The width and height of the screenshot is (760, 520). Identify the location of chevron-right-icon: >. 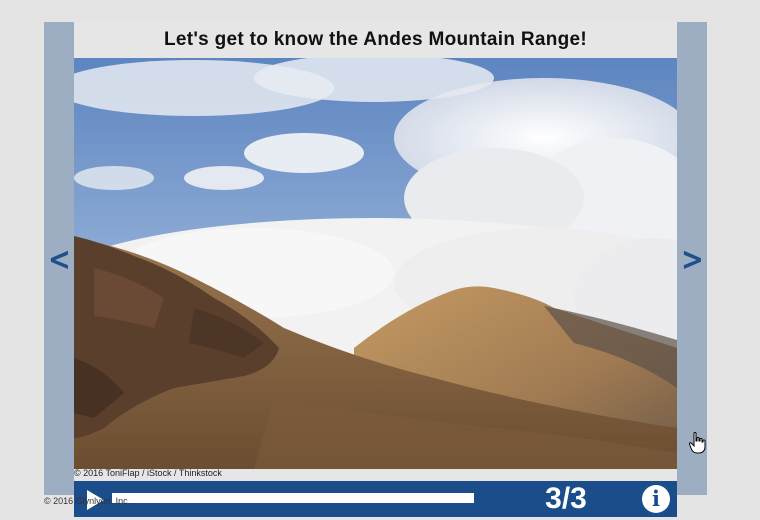
(692, 258).